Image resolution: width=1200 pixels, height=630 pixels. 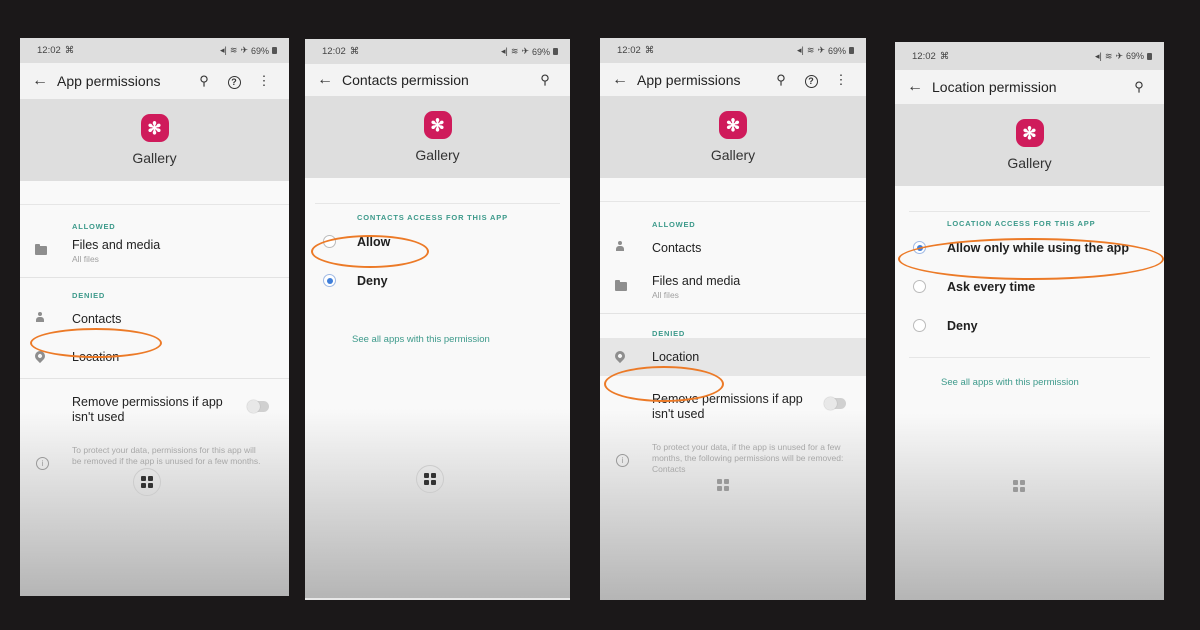 What do you see at coordinates (154, 81) in the screenshot?
I see `app-bar: ← App permissions ⚲ ? ⋮` at bounding box center [154, 81].